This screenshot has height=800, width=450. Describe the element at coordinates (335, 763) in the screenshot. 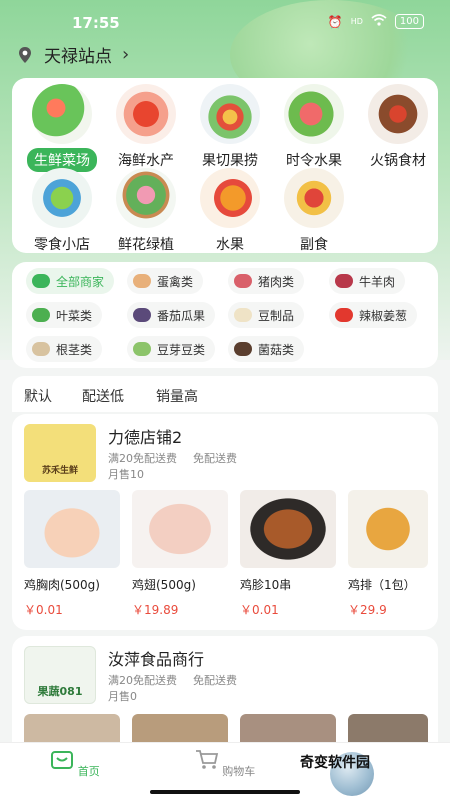

I see `watermark-text: 奇变软件园` at that location.